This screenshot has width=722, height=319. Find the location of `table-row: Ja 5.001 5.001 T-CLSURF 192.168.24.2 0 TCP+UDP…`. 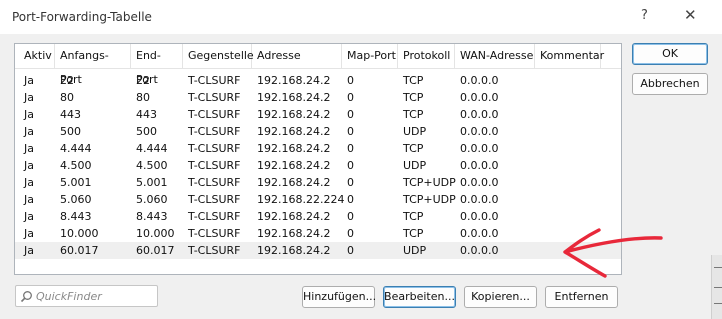

table-row: Ja 5.001 5.001 T-CLSURF 192.168.24.2 0 TCP+UDP… is located at coordinates (318, 182).